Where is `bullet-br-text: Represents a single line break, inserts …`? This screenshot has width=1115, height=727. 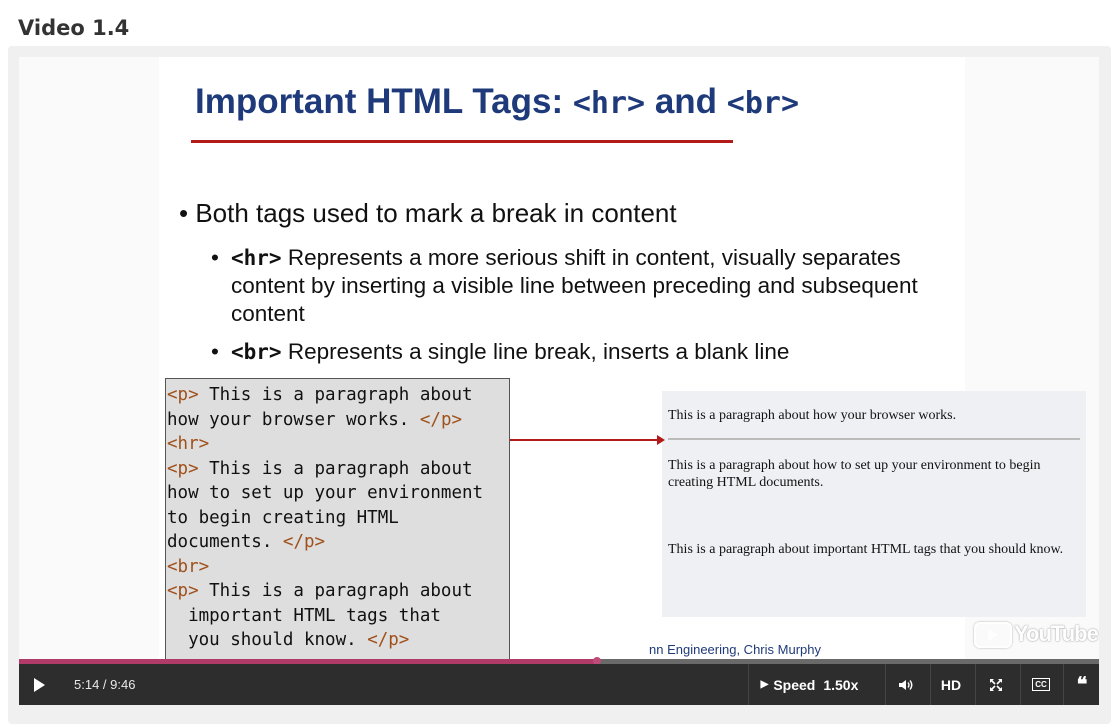 bullet-br-text: Represents a single line break, inserts … is located at coordinates (535, 351).